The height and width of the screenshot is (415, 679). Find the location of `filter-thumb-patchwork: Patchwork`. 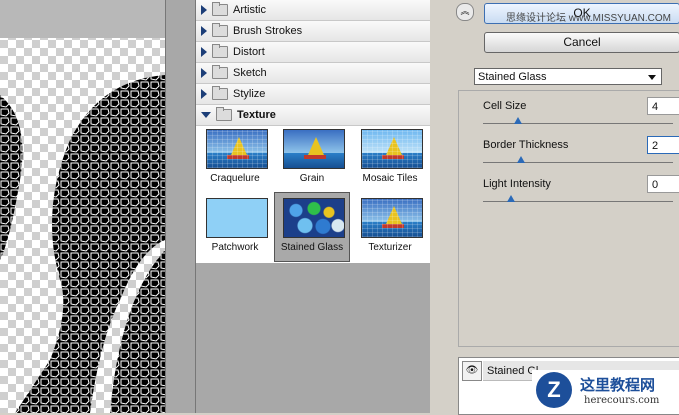

filter-thumb-patchwork: Patchwork is located at coordinates (235, 227).